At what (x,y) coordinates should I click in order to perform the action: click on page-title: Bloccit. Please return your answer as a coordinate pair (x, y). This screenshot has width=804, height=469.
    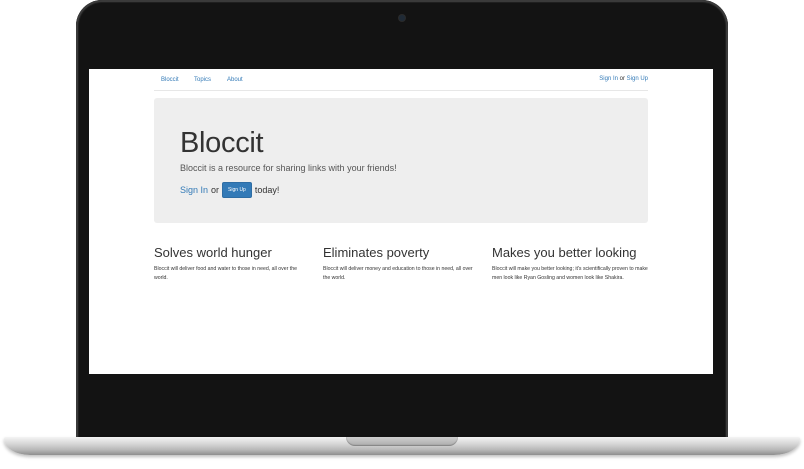
    Looking at the image, I should click on (222, 143).